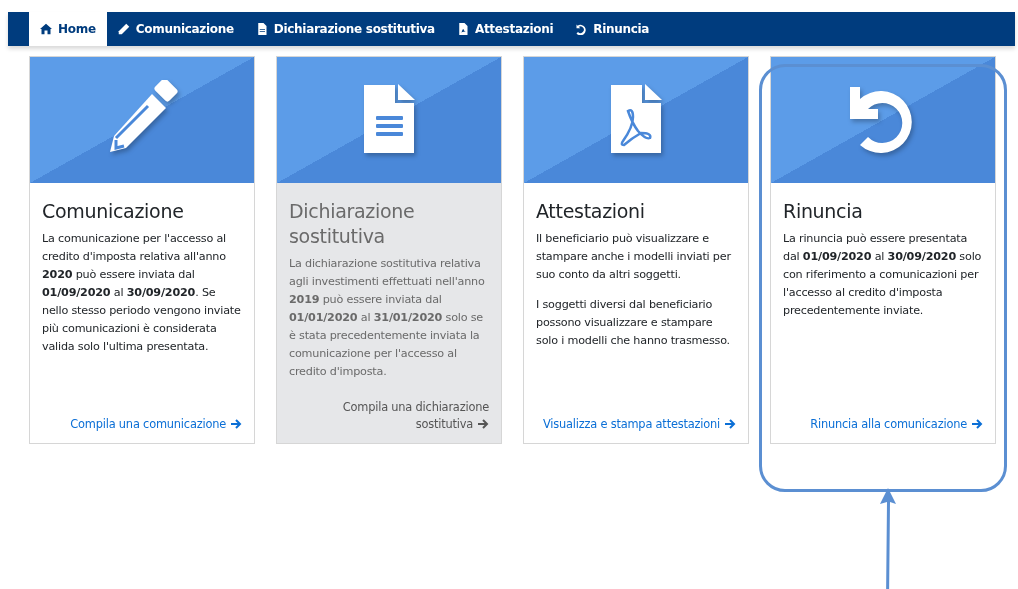 The image size is (1018, 589). What do you see at coordinates (636, 424) in the screenshot?
I see `card-link: Visualizza e stampa attestazioni` at bounding box center [636, 424].